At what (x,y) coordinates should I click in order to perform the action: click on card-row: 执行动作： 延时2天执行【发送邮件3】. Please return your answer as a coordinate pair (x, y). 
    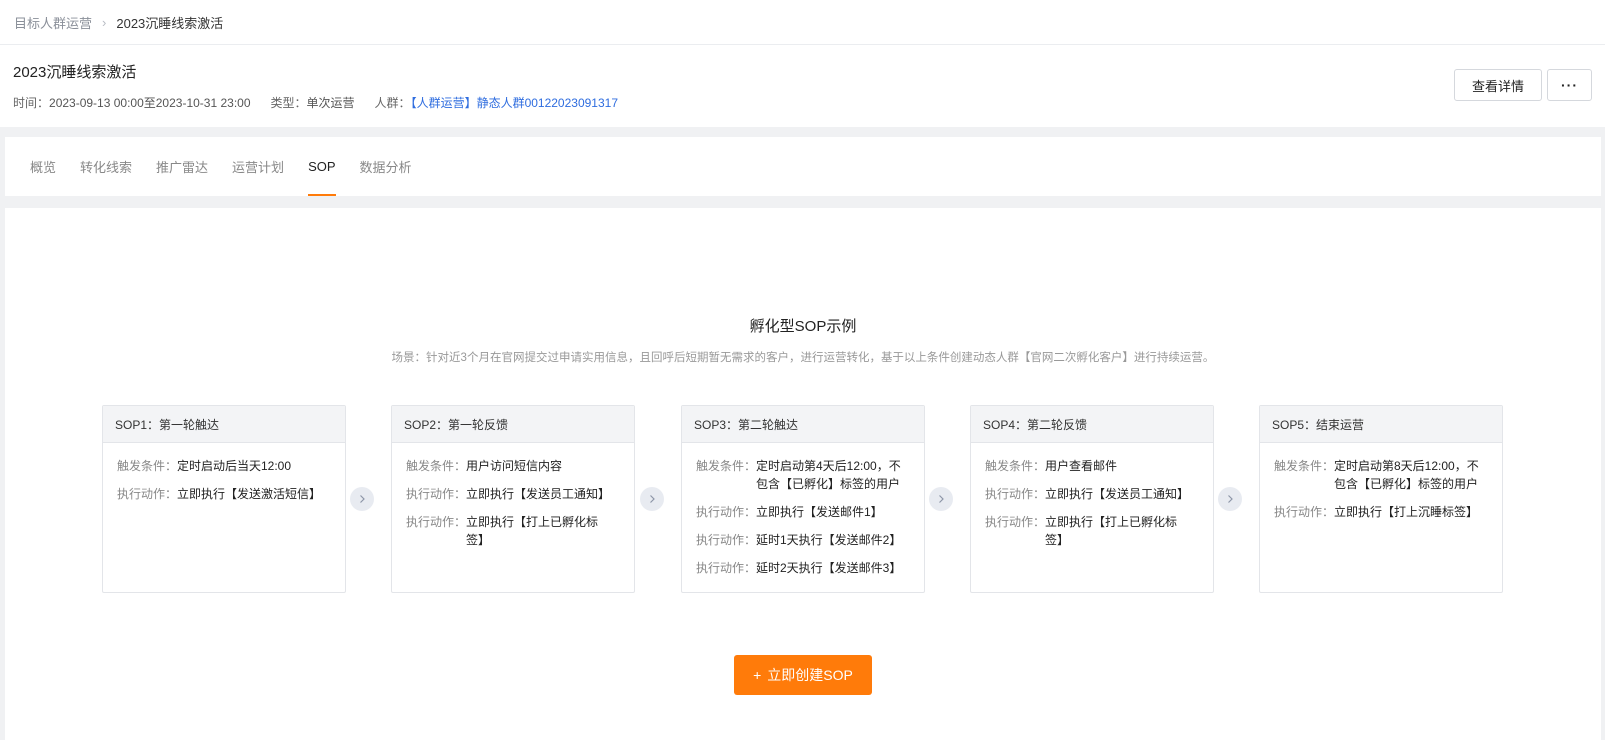
    Looking at the image, I should click on (803, 568).